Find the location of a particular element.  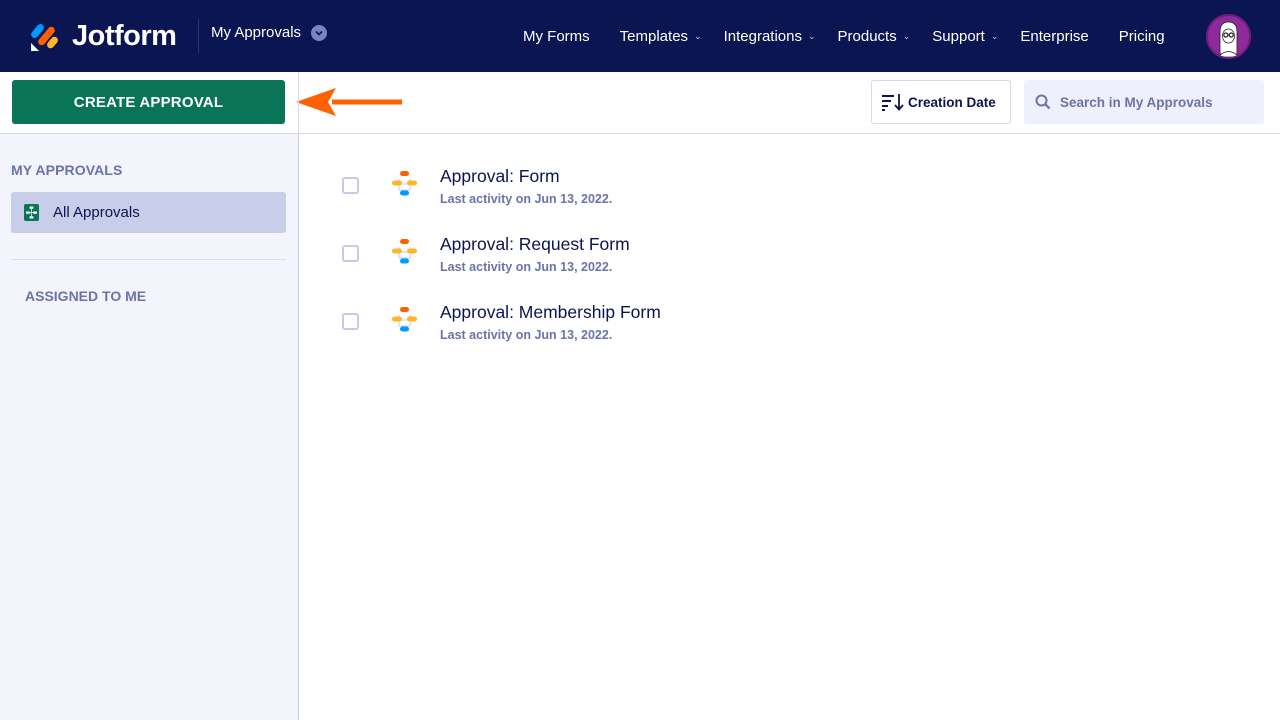

sort-descending-icon is located at coordinates (893, 102).